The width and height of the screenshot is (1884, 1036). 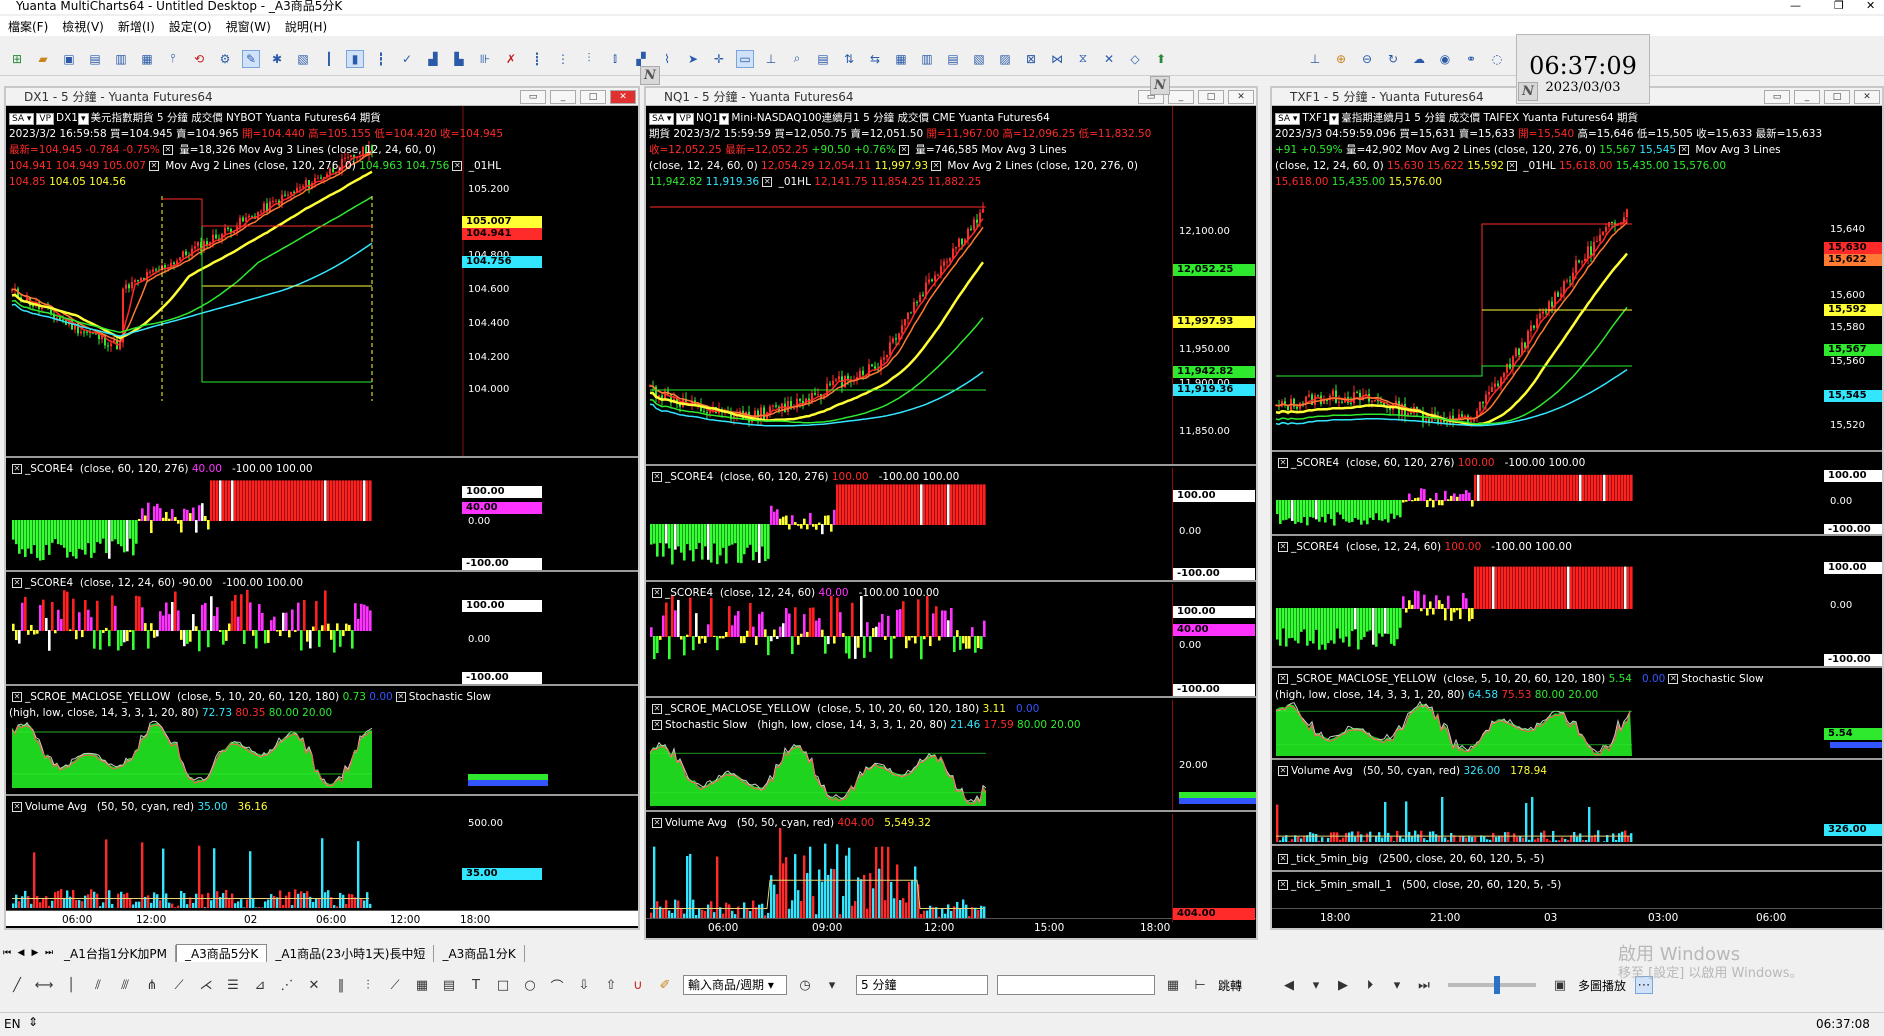 I want to click on chart-window-icon: ▥, so click(x=121, y=59).